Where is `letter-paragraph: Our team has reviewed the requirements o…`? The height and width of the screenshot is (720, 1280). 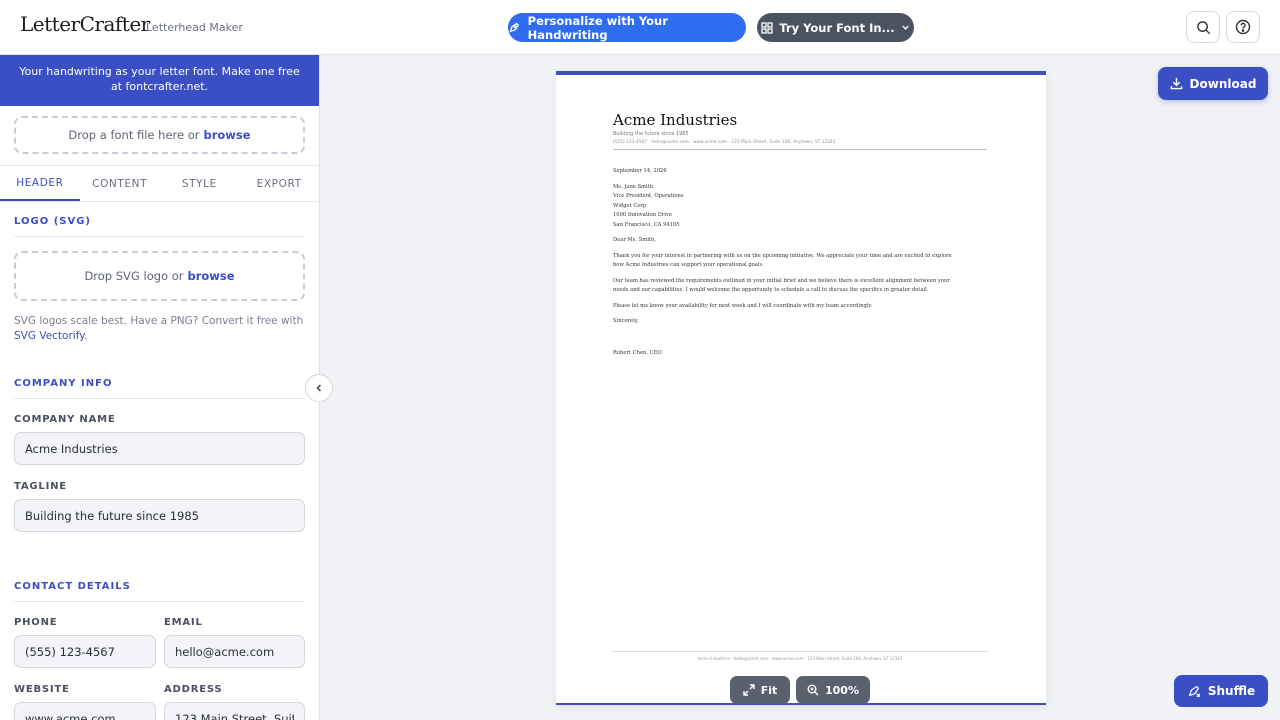
letter-paragraph: Our team has reviewed the requirements o… is located at coordinates (781, 285).